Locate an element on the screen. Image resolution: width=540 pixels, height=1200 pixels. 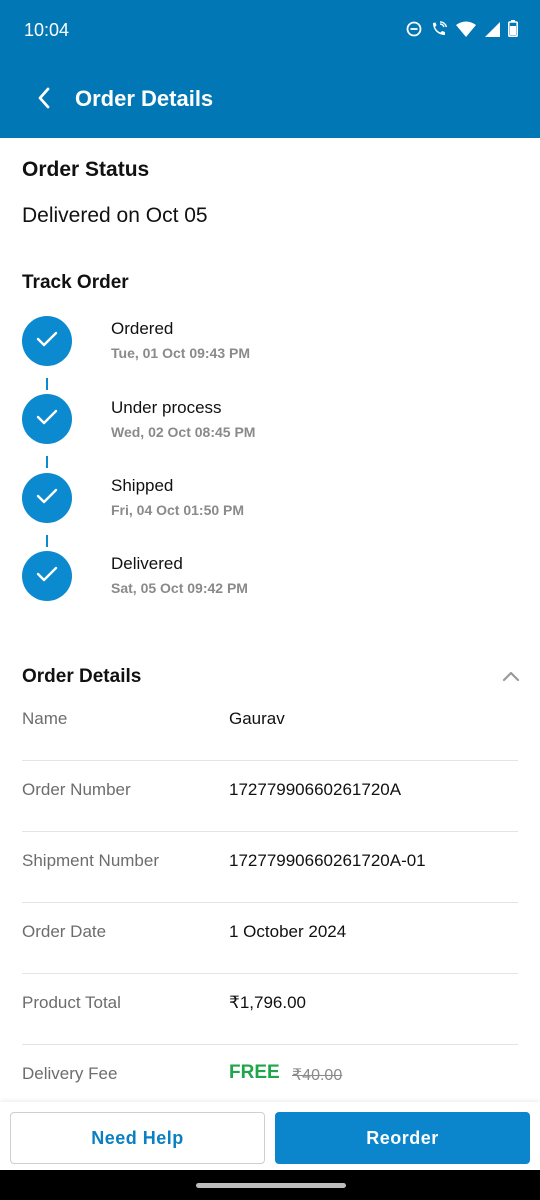
chevron-left-icon is located at coordinates (44, 100).